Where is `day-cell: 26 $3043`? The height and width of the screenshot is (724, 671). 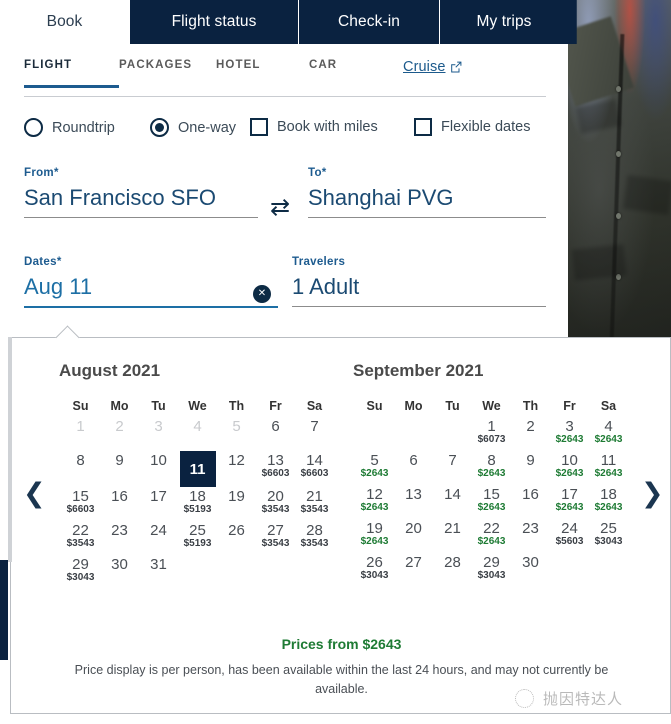
day-cell: 26 $3043 is located at coordinates (374, 570).